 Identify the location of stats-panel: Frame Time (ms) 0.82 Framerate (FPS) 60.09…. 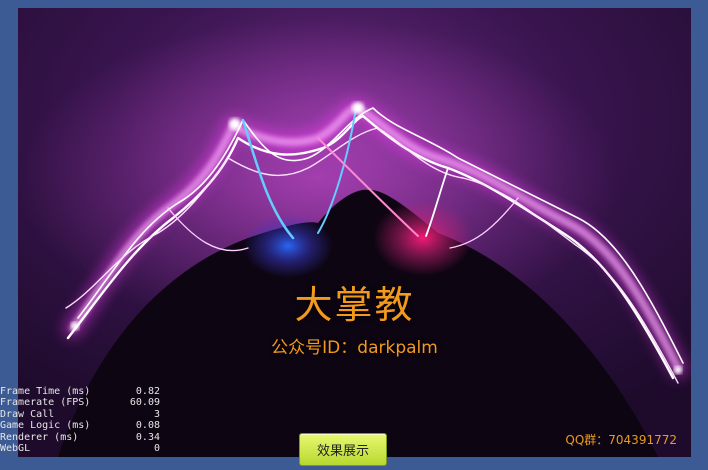
(80, 420).